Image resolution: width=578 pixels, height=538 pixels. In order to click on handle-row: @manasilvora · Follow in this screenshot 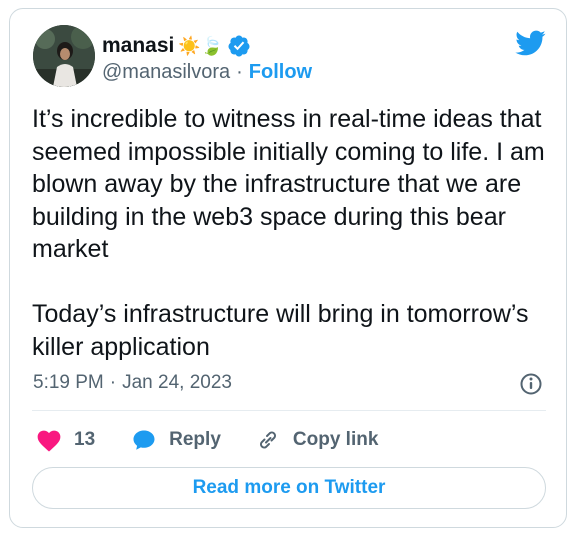, I will do `click(207, 72)`.